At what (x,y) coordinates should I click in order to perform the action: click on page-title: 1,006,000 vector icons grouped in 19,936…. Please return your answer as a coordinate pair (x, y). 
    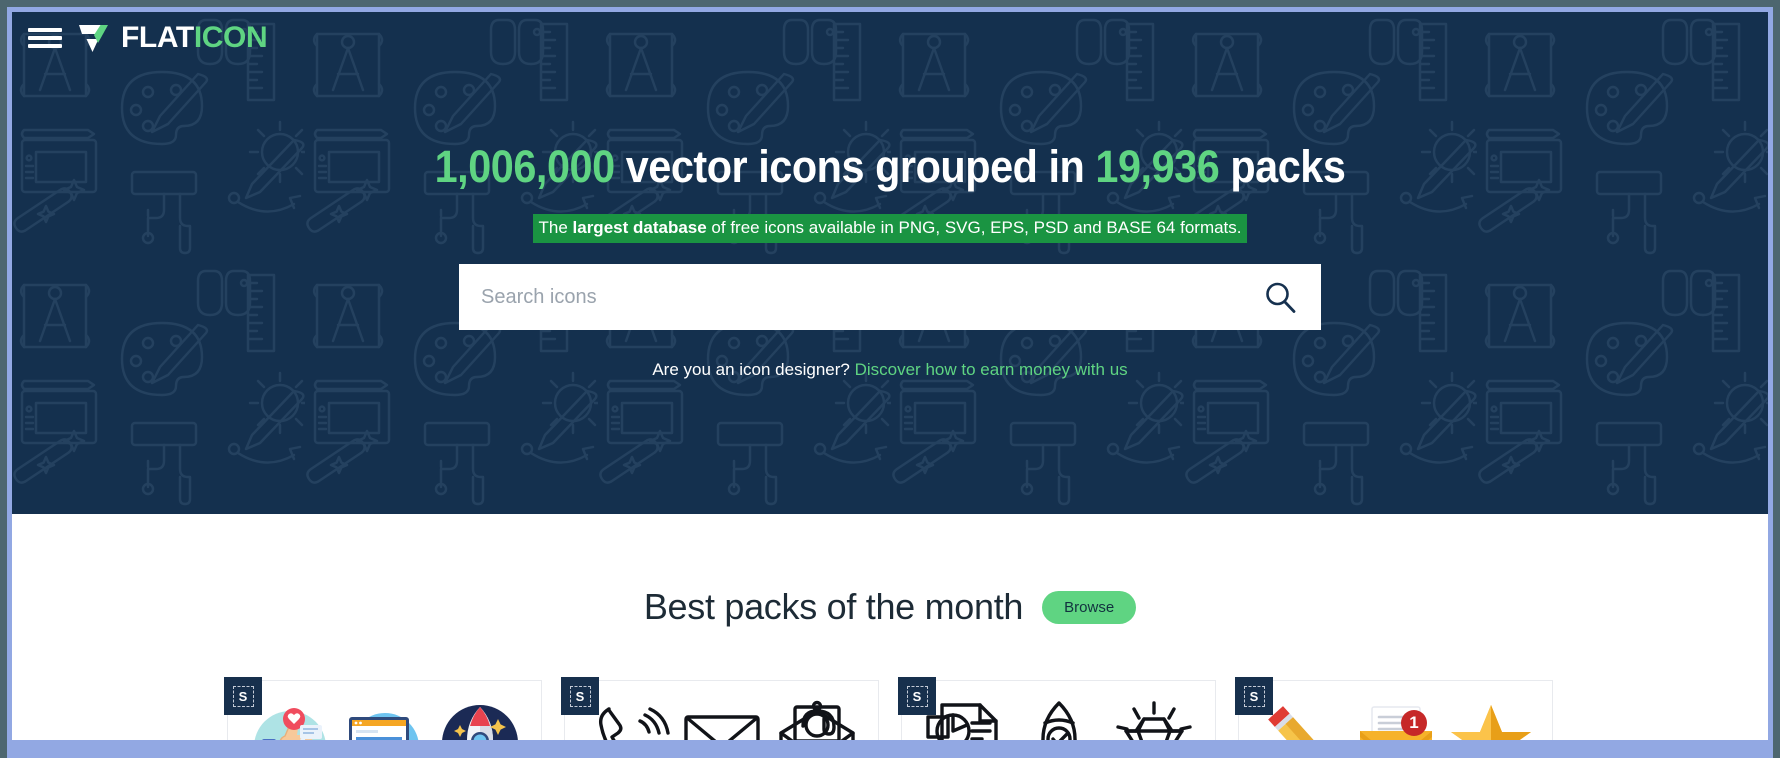
    Looking at the image, I should click on (890, 167).